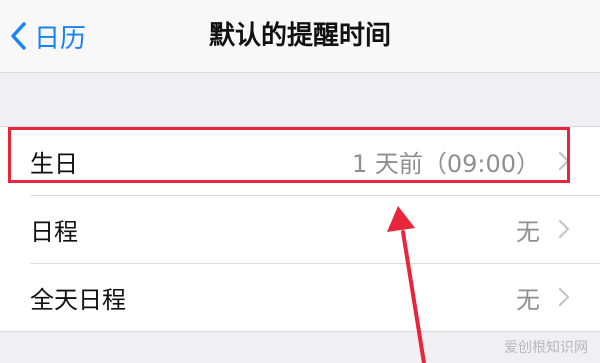 The width and height of the screenshot is (600, 363). Describe the element at coordinates (78, 299) in the screenshot. I see `all-day-events-label: 全天日程` at that location.